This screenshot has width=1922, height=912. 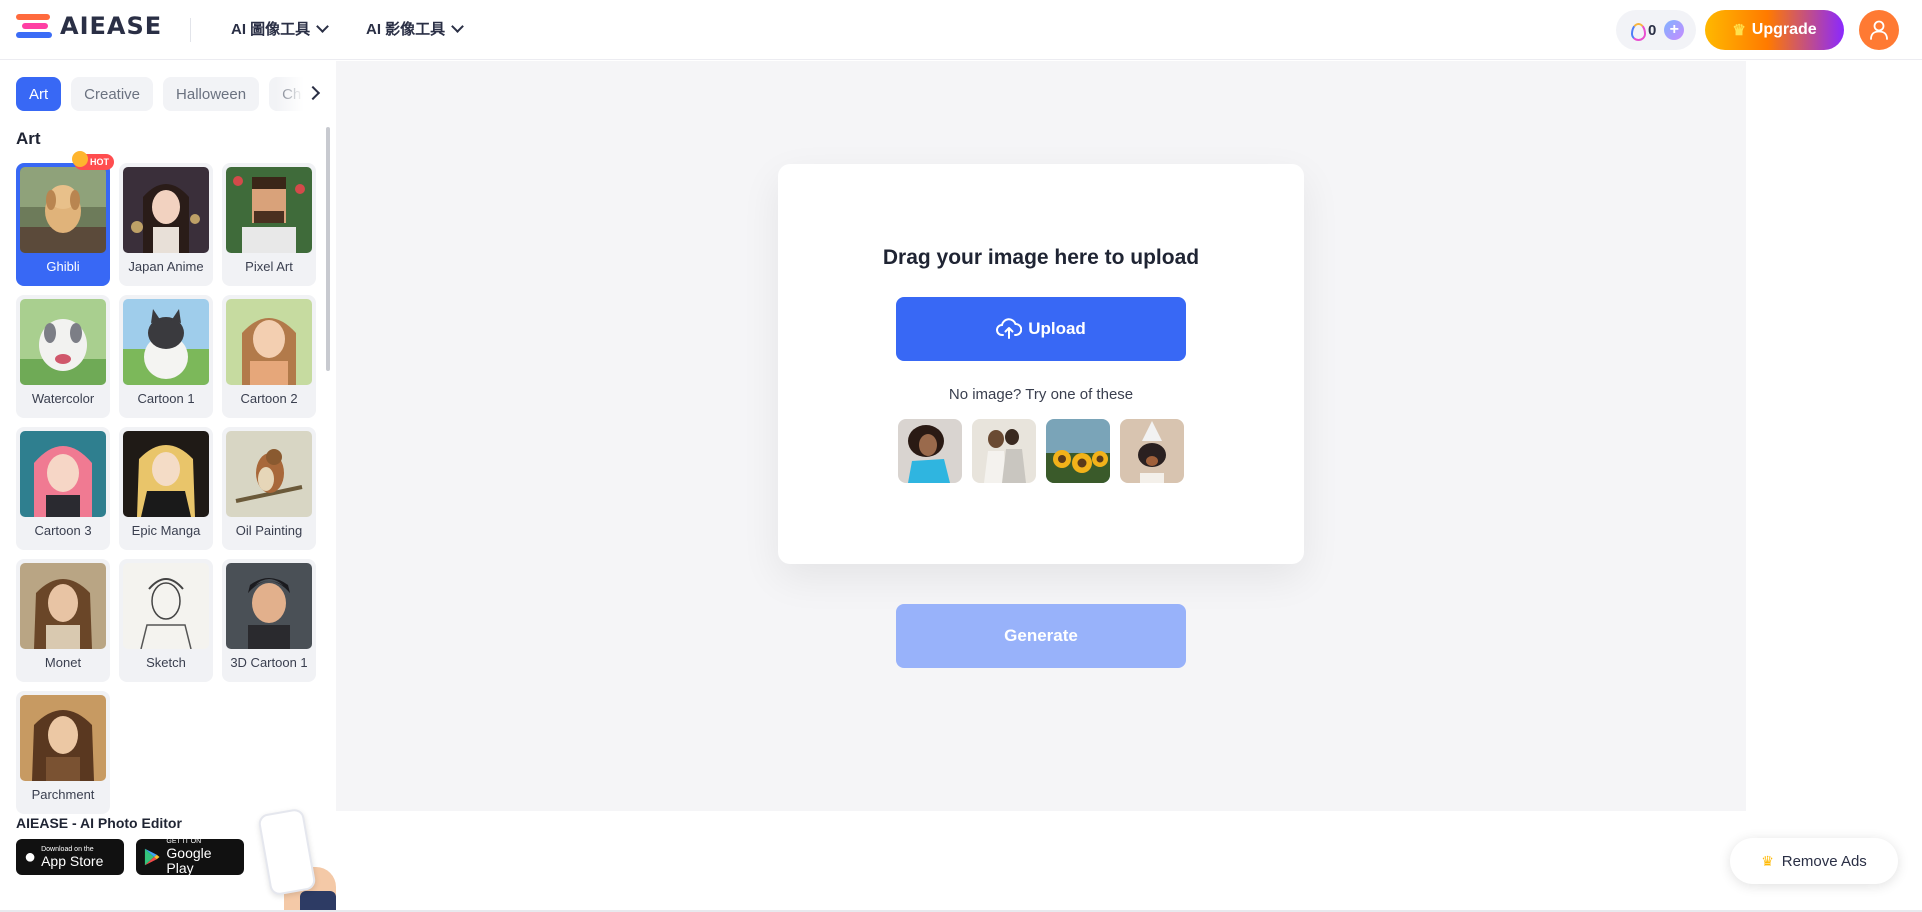 I want to click on google-play-button: GET IT ON Google Play, so click(x=190, y=857).